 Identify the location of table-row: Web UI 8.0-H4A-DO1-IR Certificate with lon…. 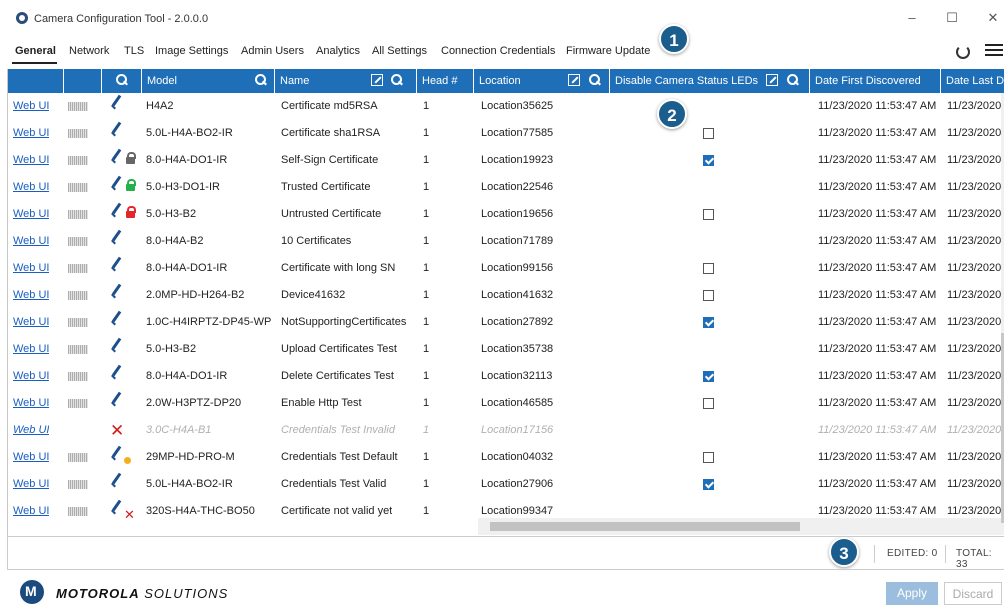
(506, 268).